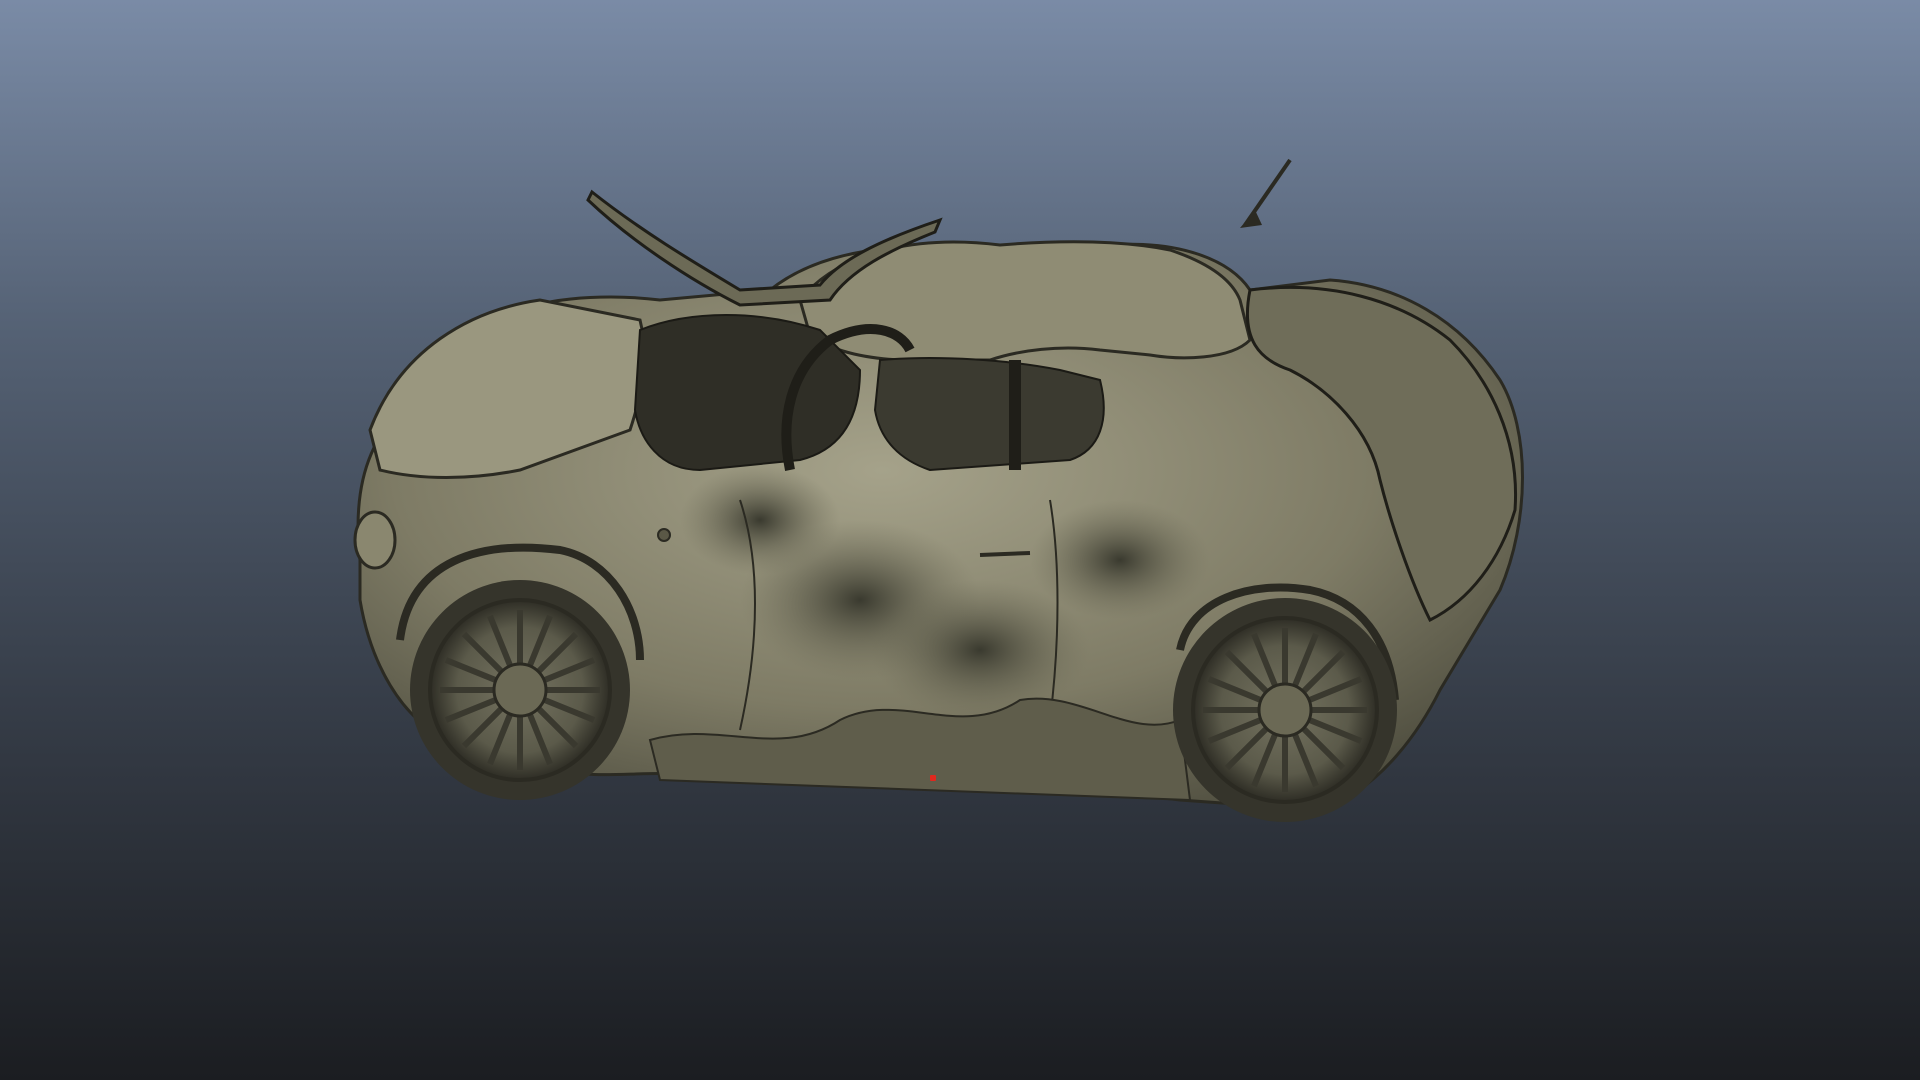  Describe the element at coordinates (520, 690) in the screenshot. I see `front-wheel-hub` at that location.